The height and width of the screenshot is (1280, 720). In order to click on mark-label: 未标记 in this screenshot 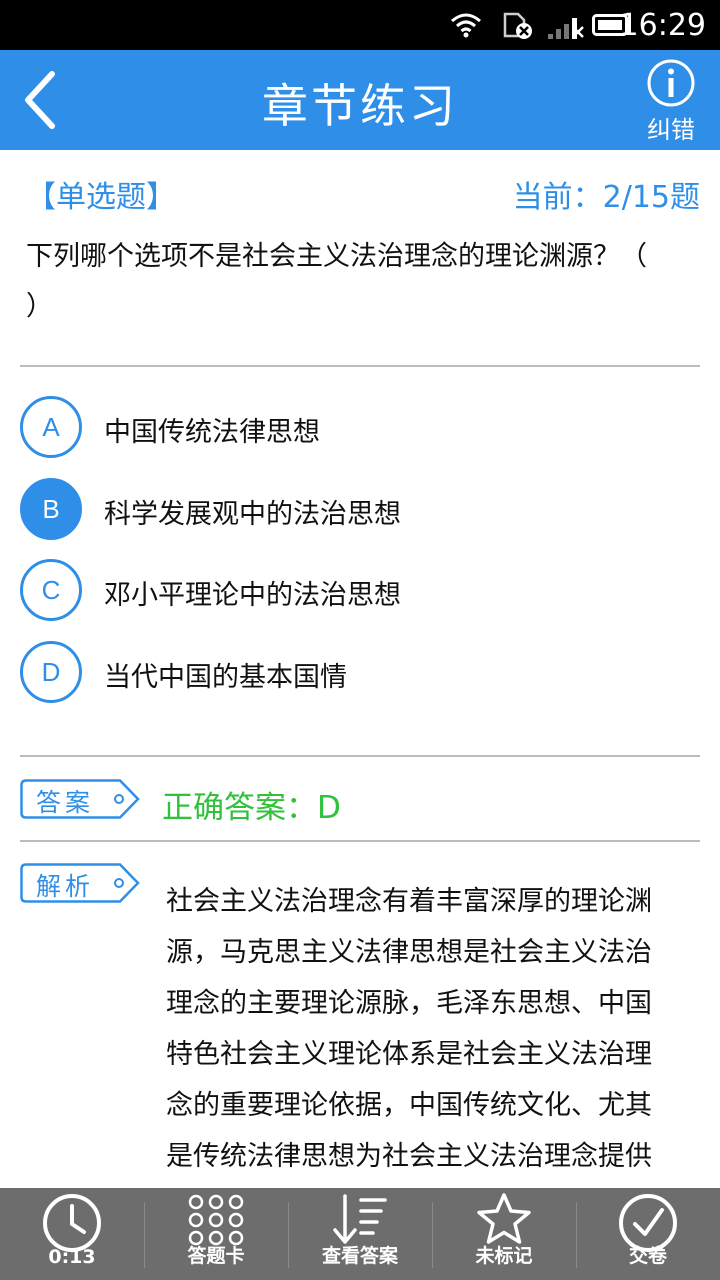, I will do `click(504, 1256)`.